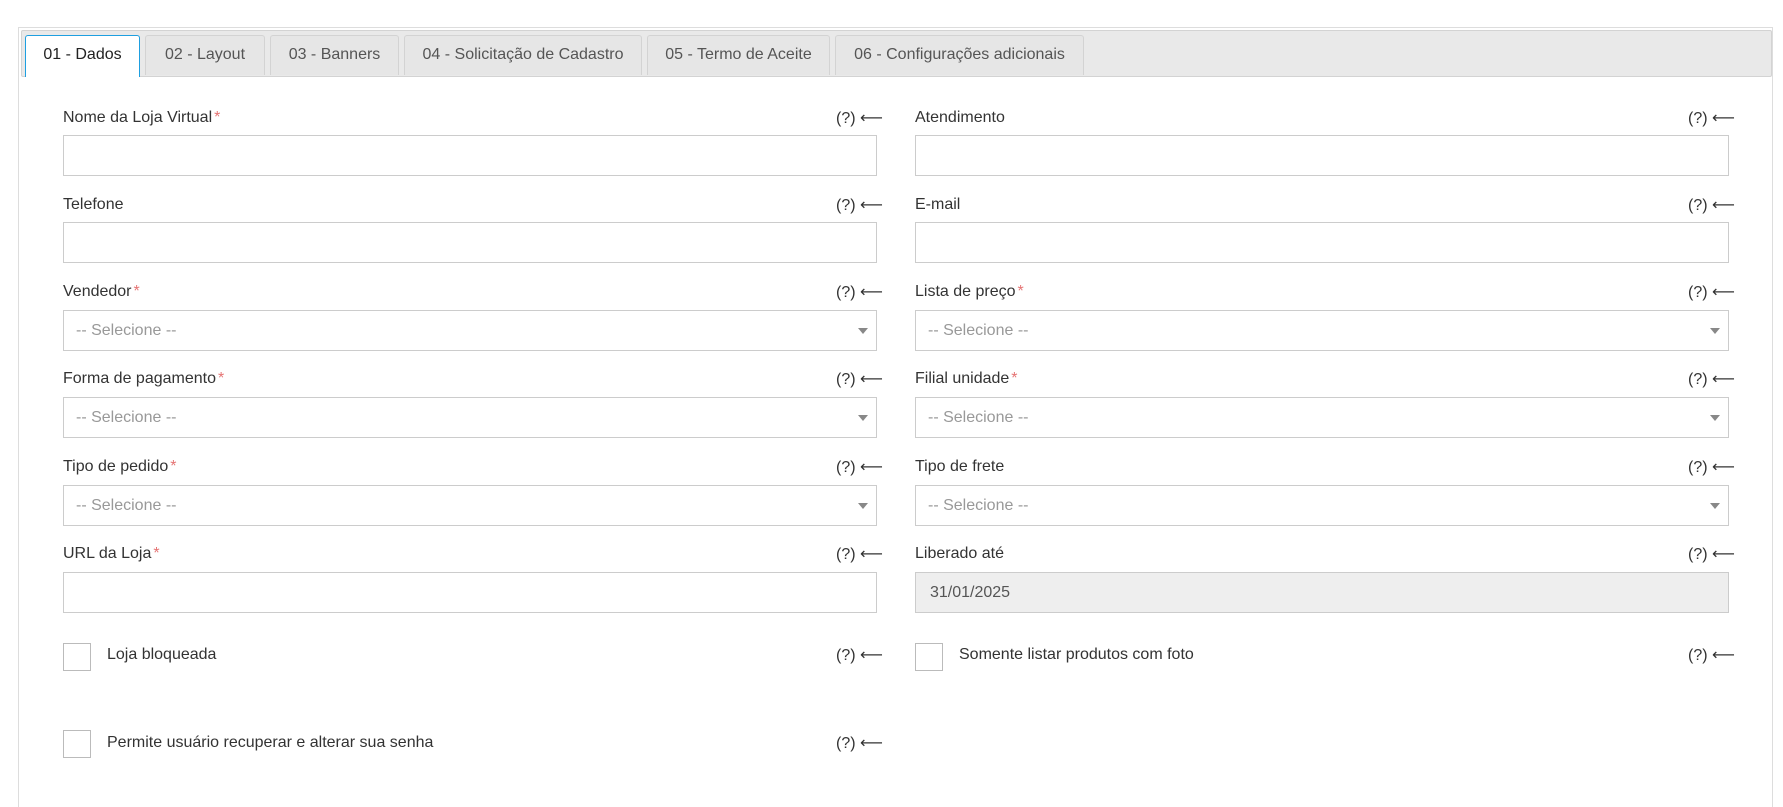  Describe the element at coordinates (960, 117) in the screenshot. I see `service-label: Atendimento` at that location.